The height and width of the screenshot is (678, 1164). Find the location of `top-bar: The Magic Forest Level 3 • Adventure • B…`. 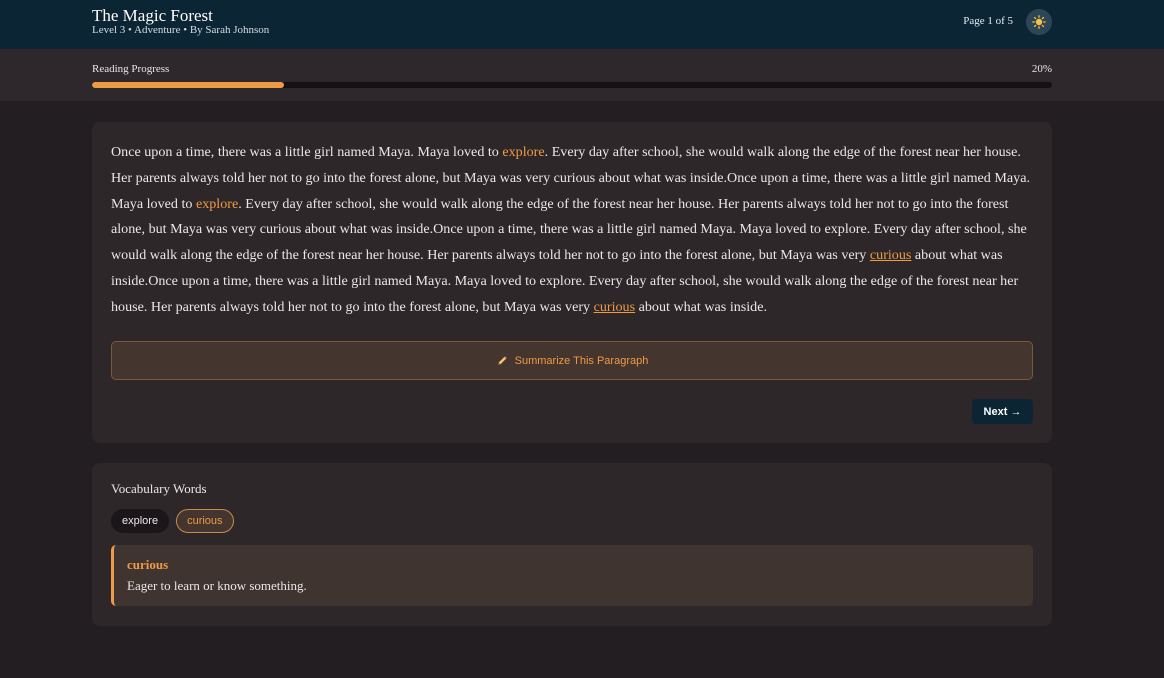

top-bar: The Magic Forest Level 3 • Adventure • B… is located at coordinates (582, 24).